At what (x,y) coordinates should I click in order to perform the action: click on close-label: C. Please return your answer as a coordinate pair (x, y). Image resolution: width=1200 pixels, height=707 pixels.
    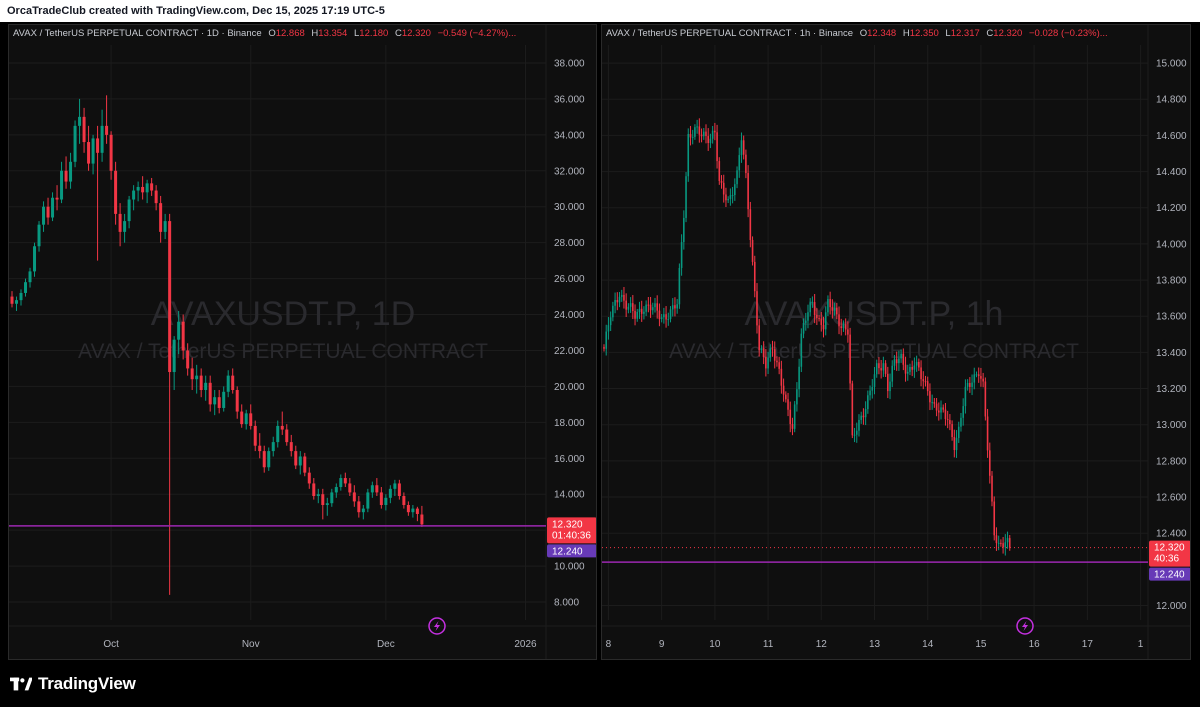
    Looking at the image, I should click on (398, 33).